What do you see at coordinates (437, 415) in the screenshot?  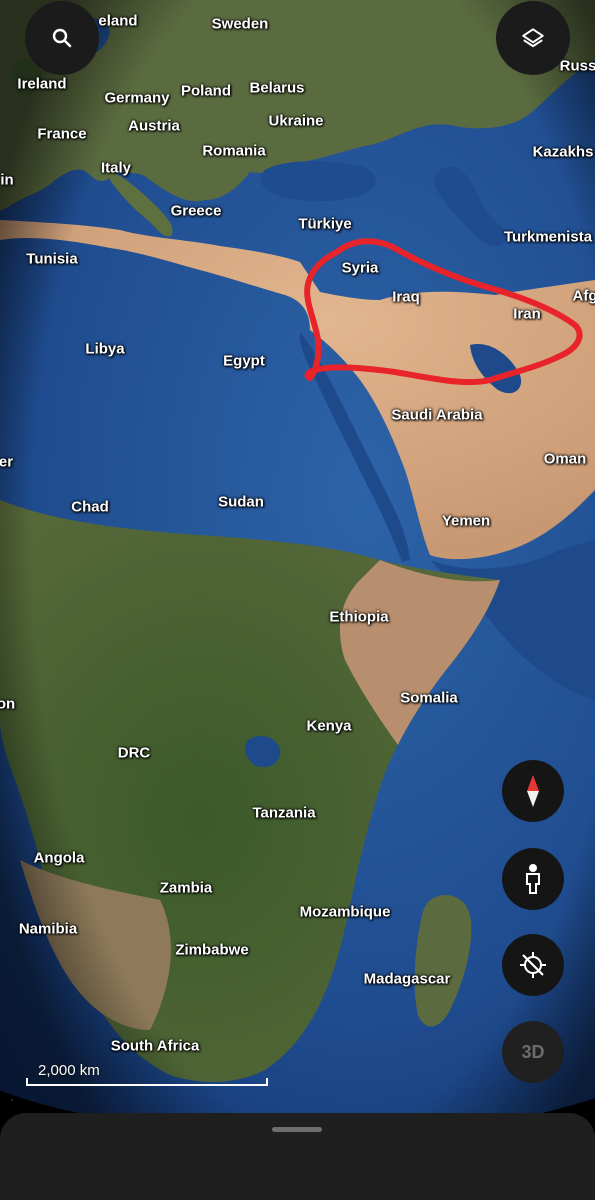 I see `country-label-saudi-arabia: Saudi Arabia` at bounding box center [437, 415].